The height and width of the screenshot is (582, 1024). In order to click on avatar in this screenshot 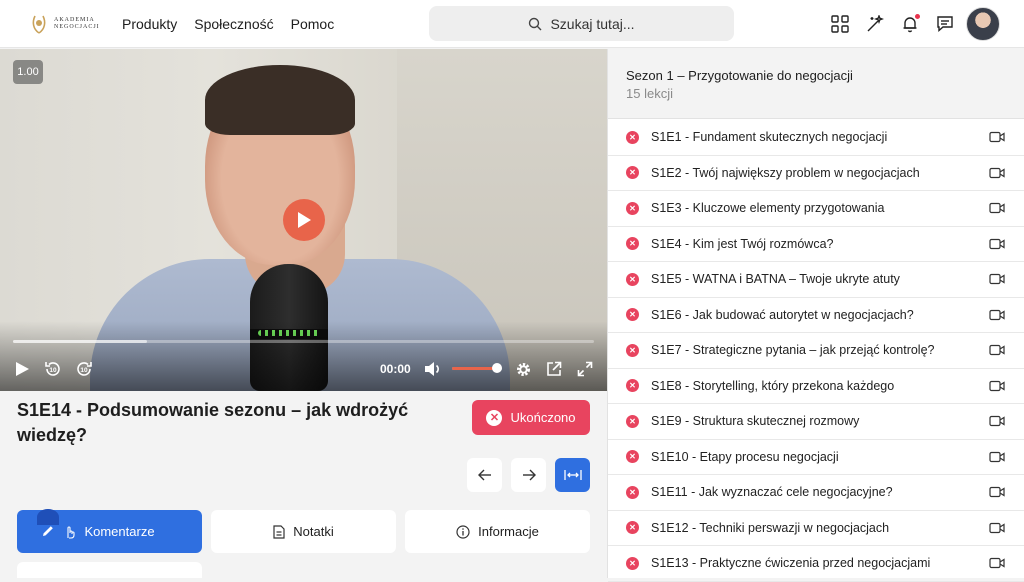, I will do `click(983, 24)`.